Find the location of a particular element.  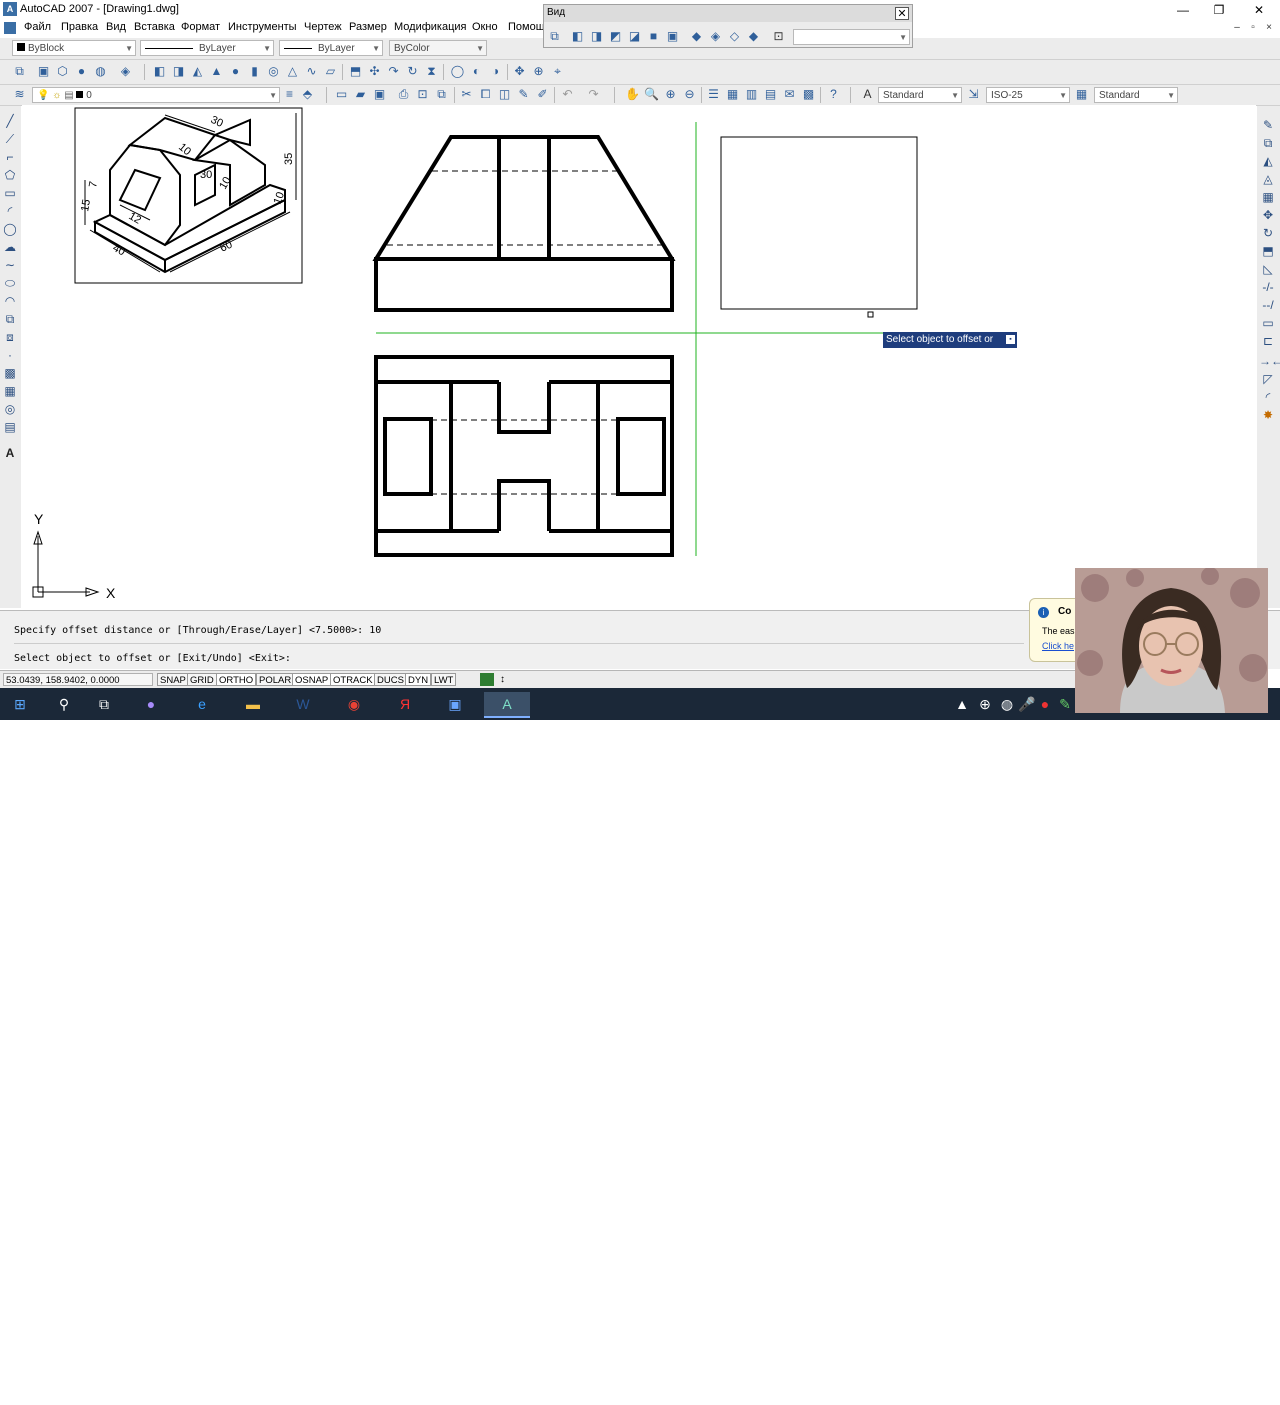

doc-restore-button: ▫ is located at coordinates (1253, 28).